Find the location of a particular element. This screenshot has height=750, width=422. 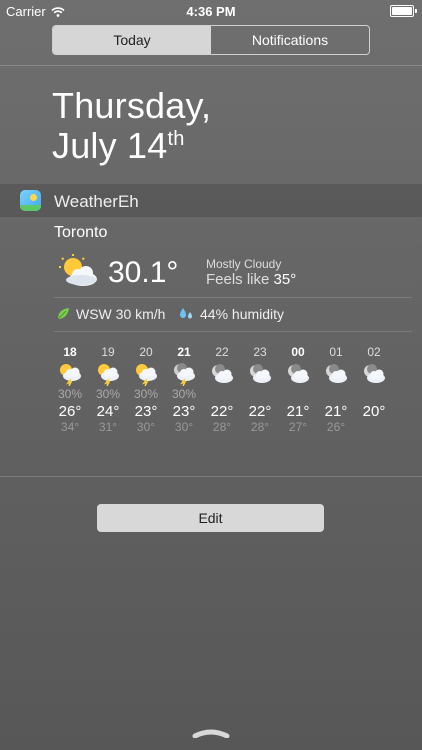

hour-feels-like: 34° is located at coordinates (70, 427).